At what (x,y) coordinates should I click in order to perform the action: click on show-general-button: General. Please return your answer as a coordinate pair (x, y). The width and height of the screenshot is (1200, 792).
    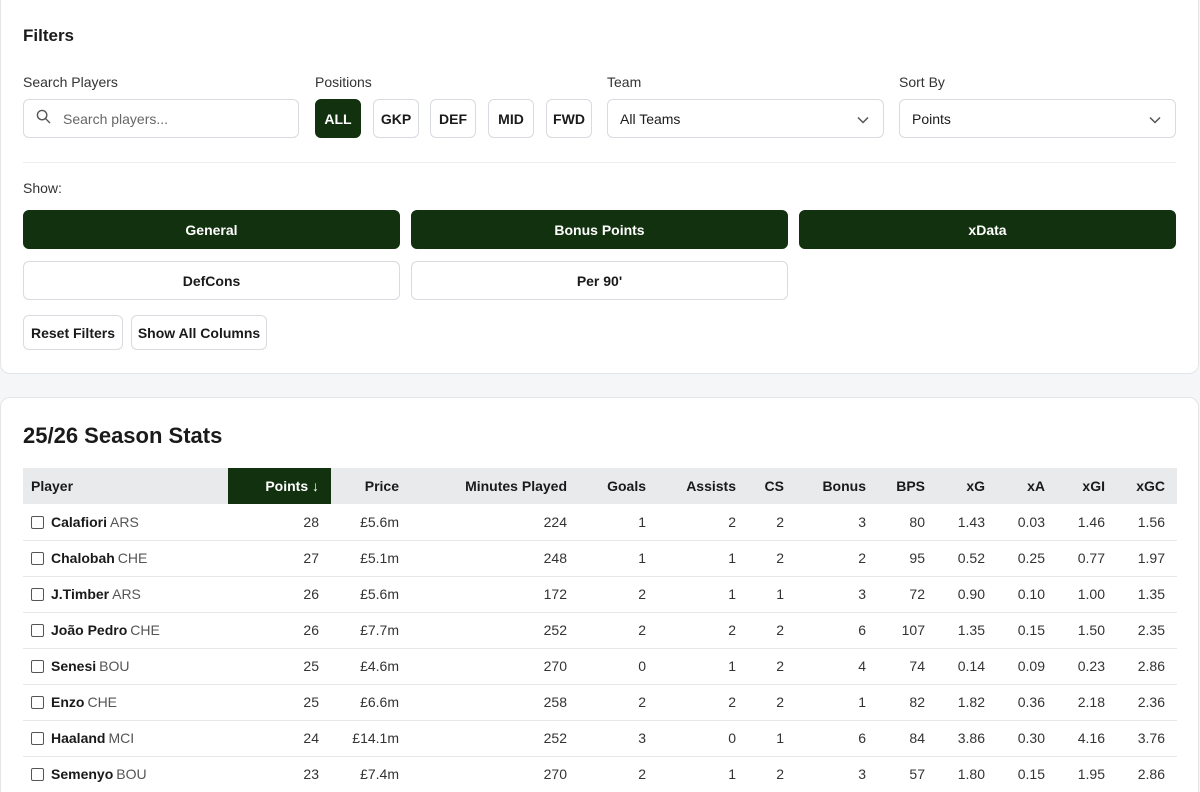
    Looking at the image, I should click on (211, 229).